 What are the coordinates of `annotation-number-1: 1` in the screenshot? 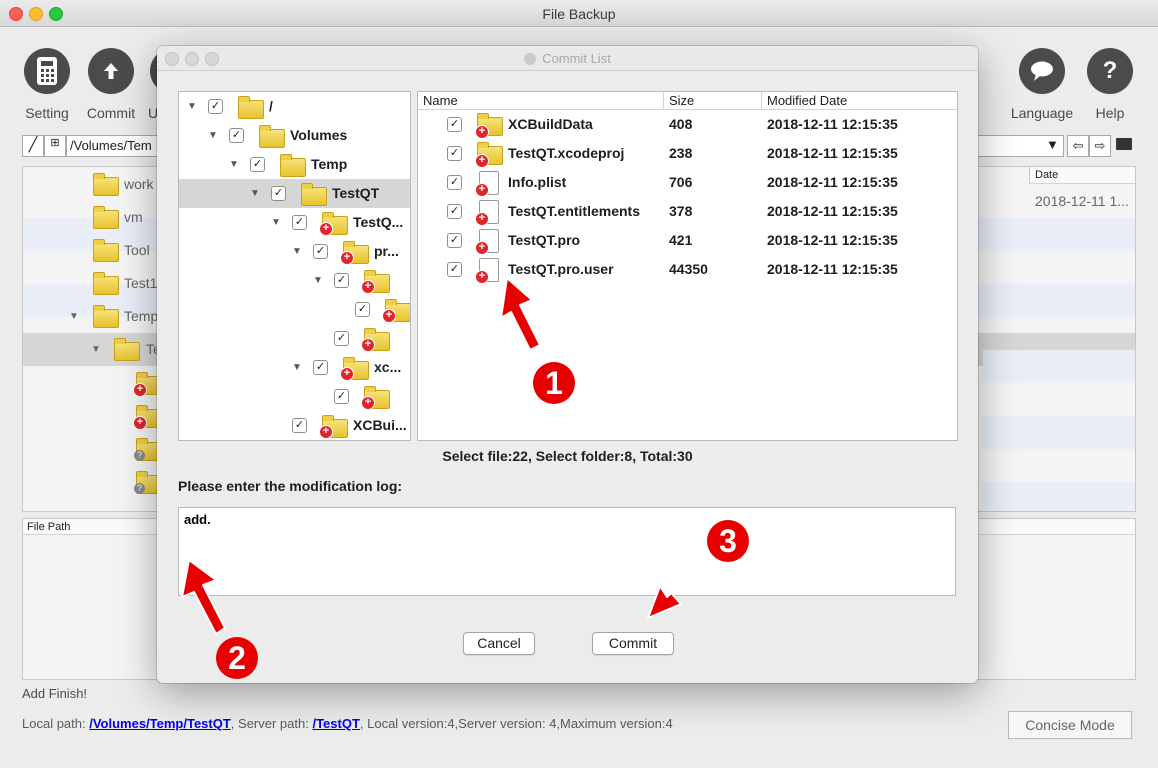 It's located at (554, 383).